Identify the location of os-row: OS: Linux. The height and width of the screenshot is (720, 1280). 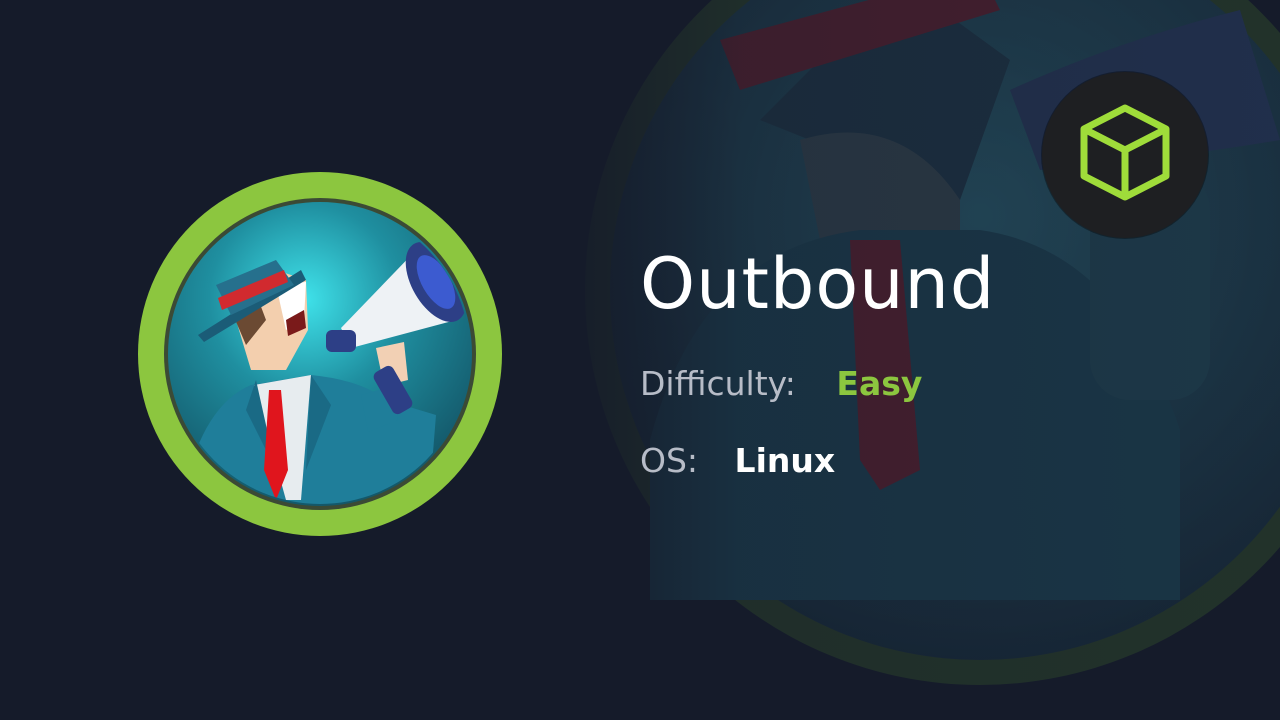
(737, 461).